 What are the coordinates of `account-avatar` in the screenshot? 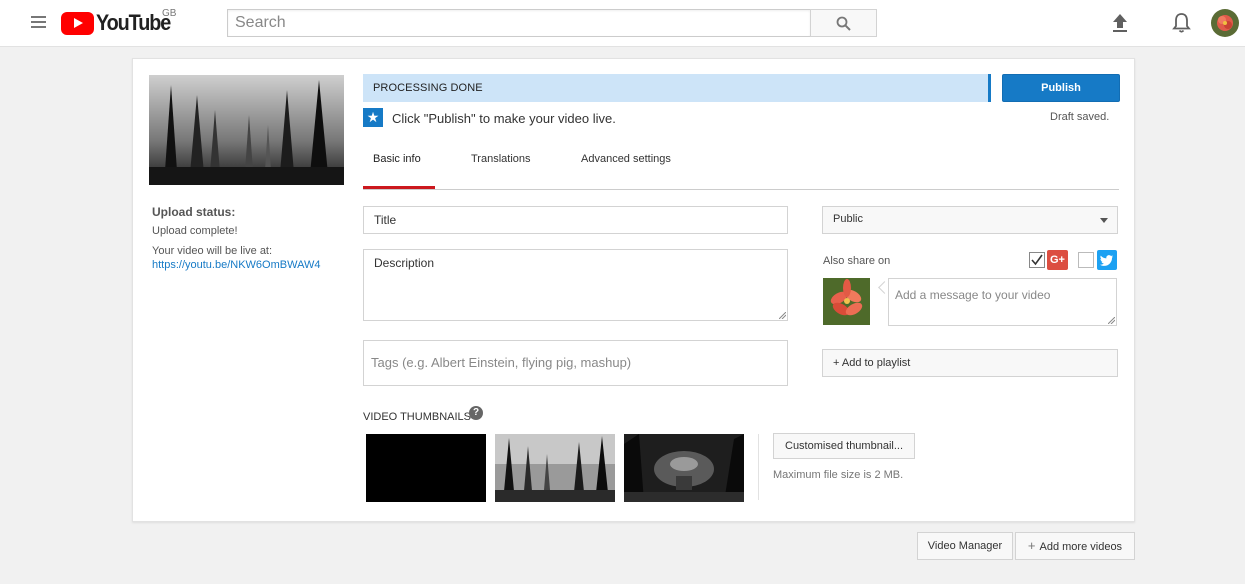 It's located at (1225, 23).